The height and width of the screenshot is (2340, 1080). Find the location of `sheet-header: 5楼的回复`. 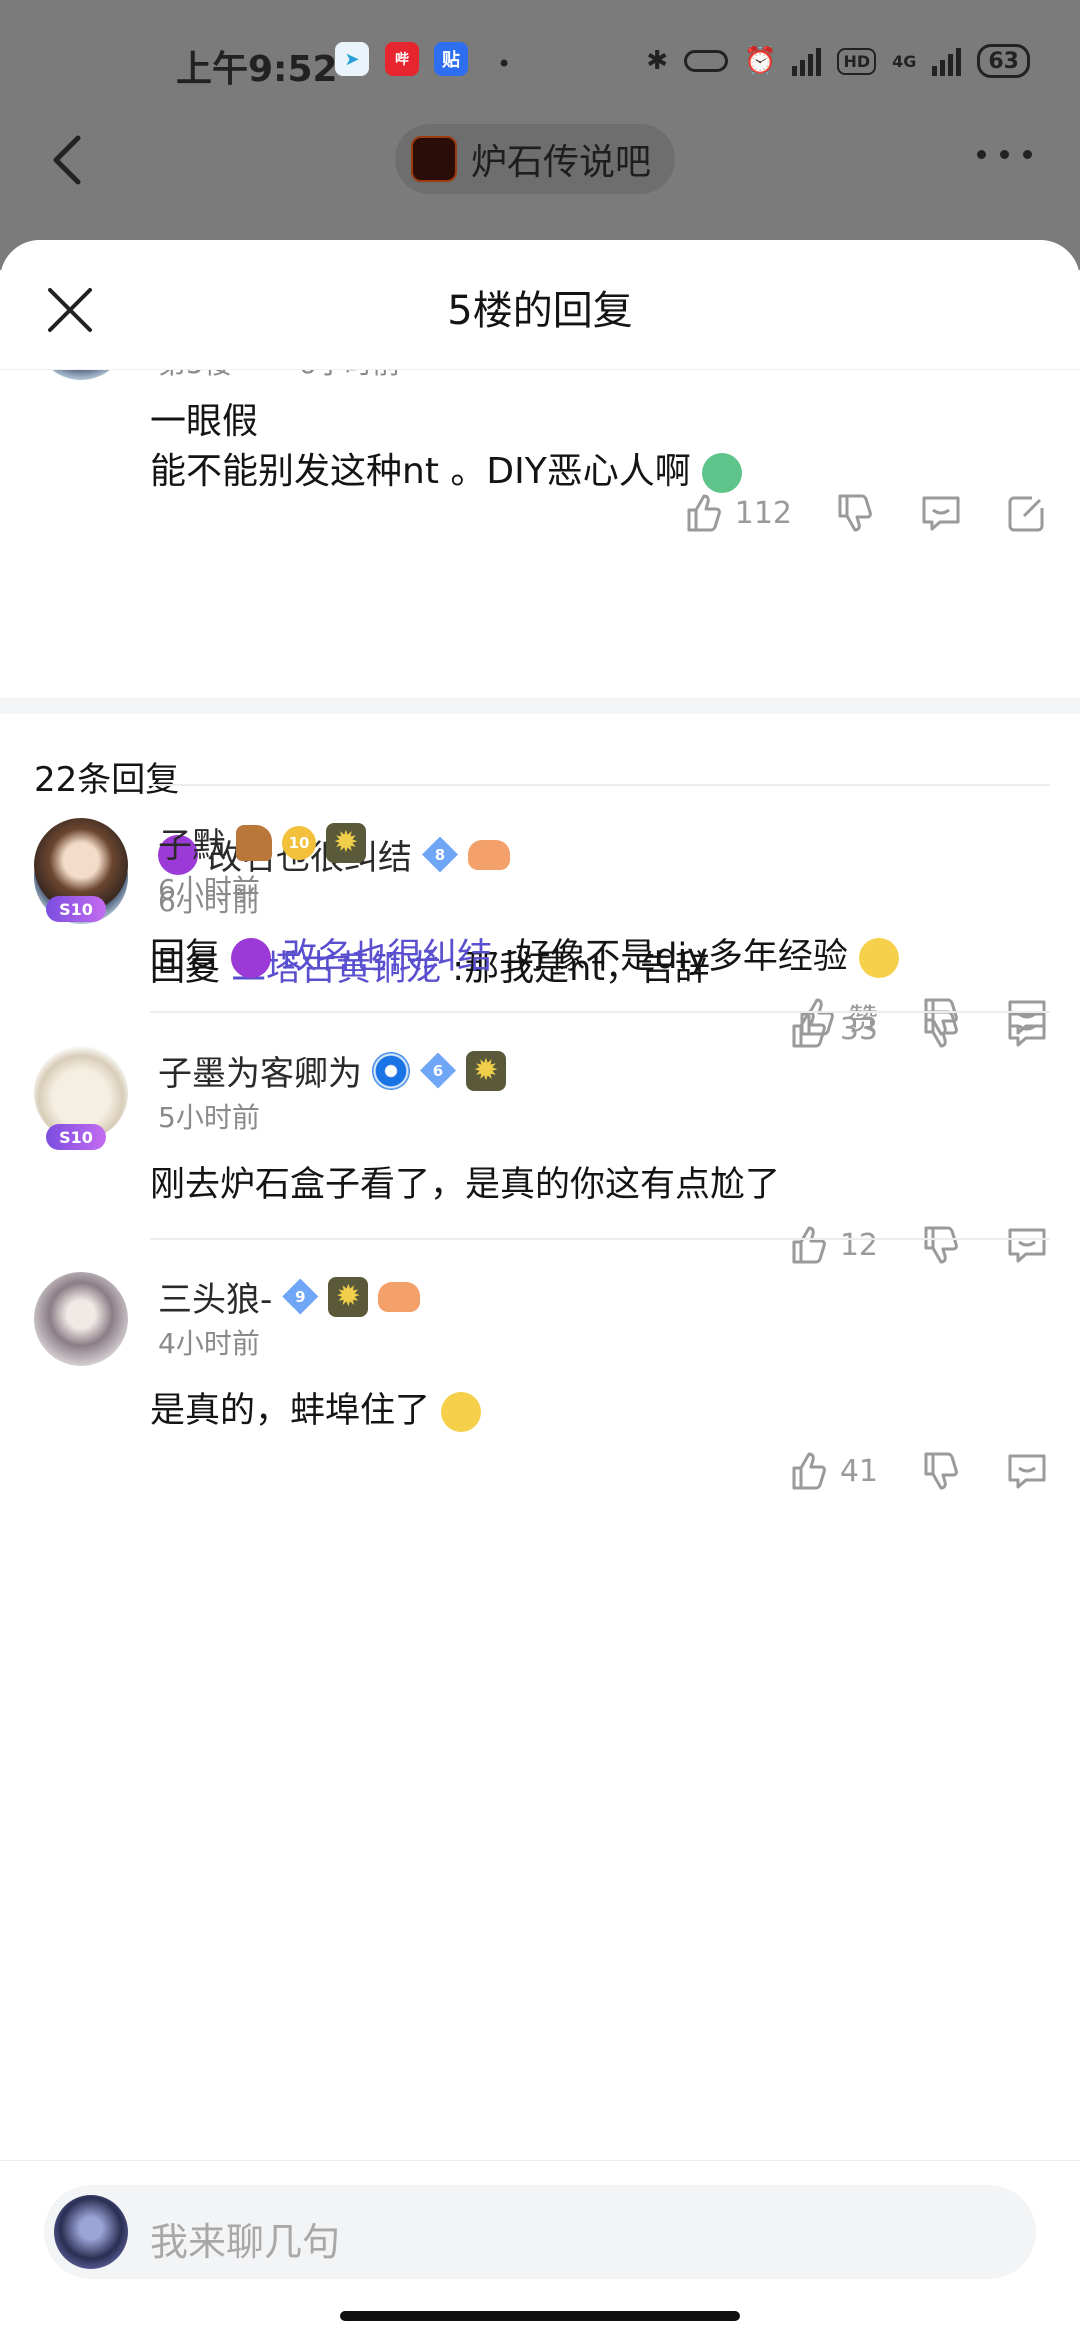

sheet-header: 5楼的回复 is located at coordinates (540, 305).